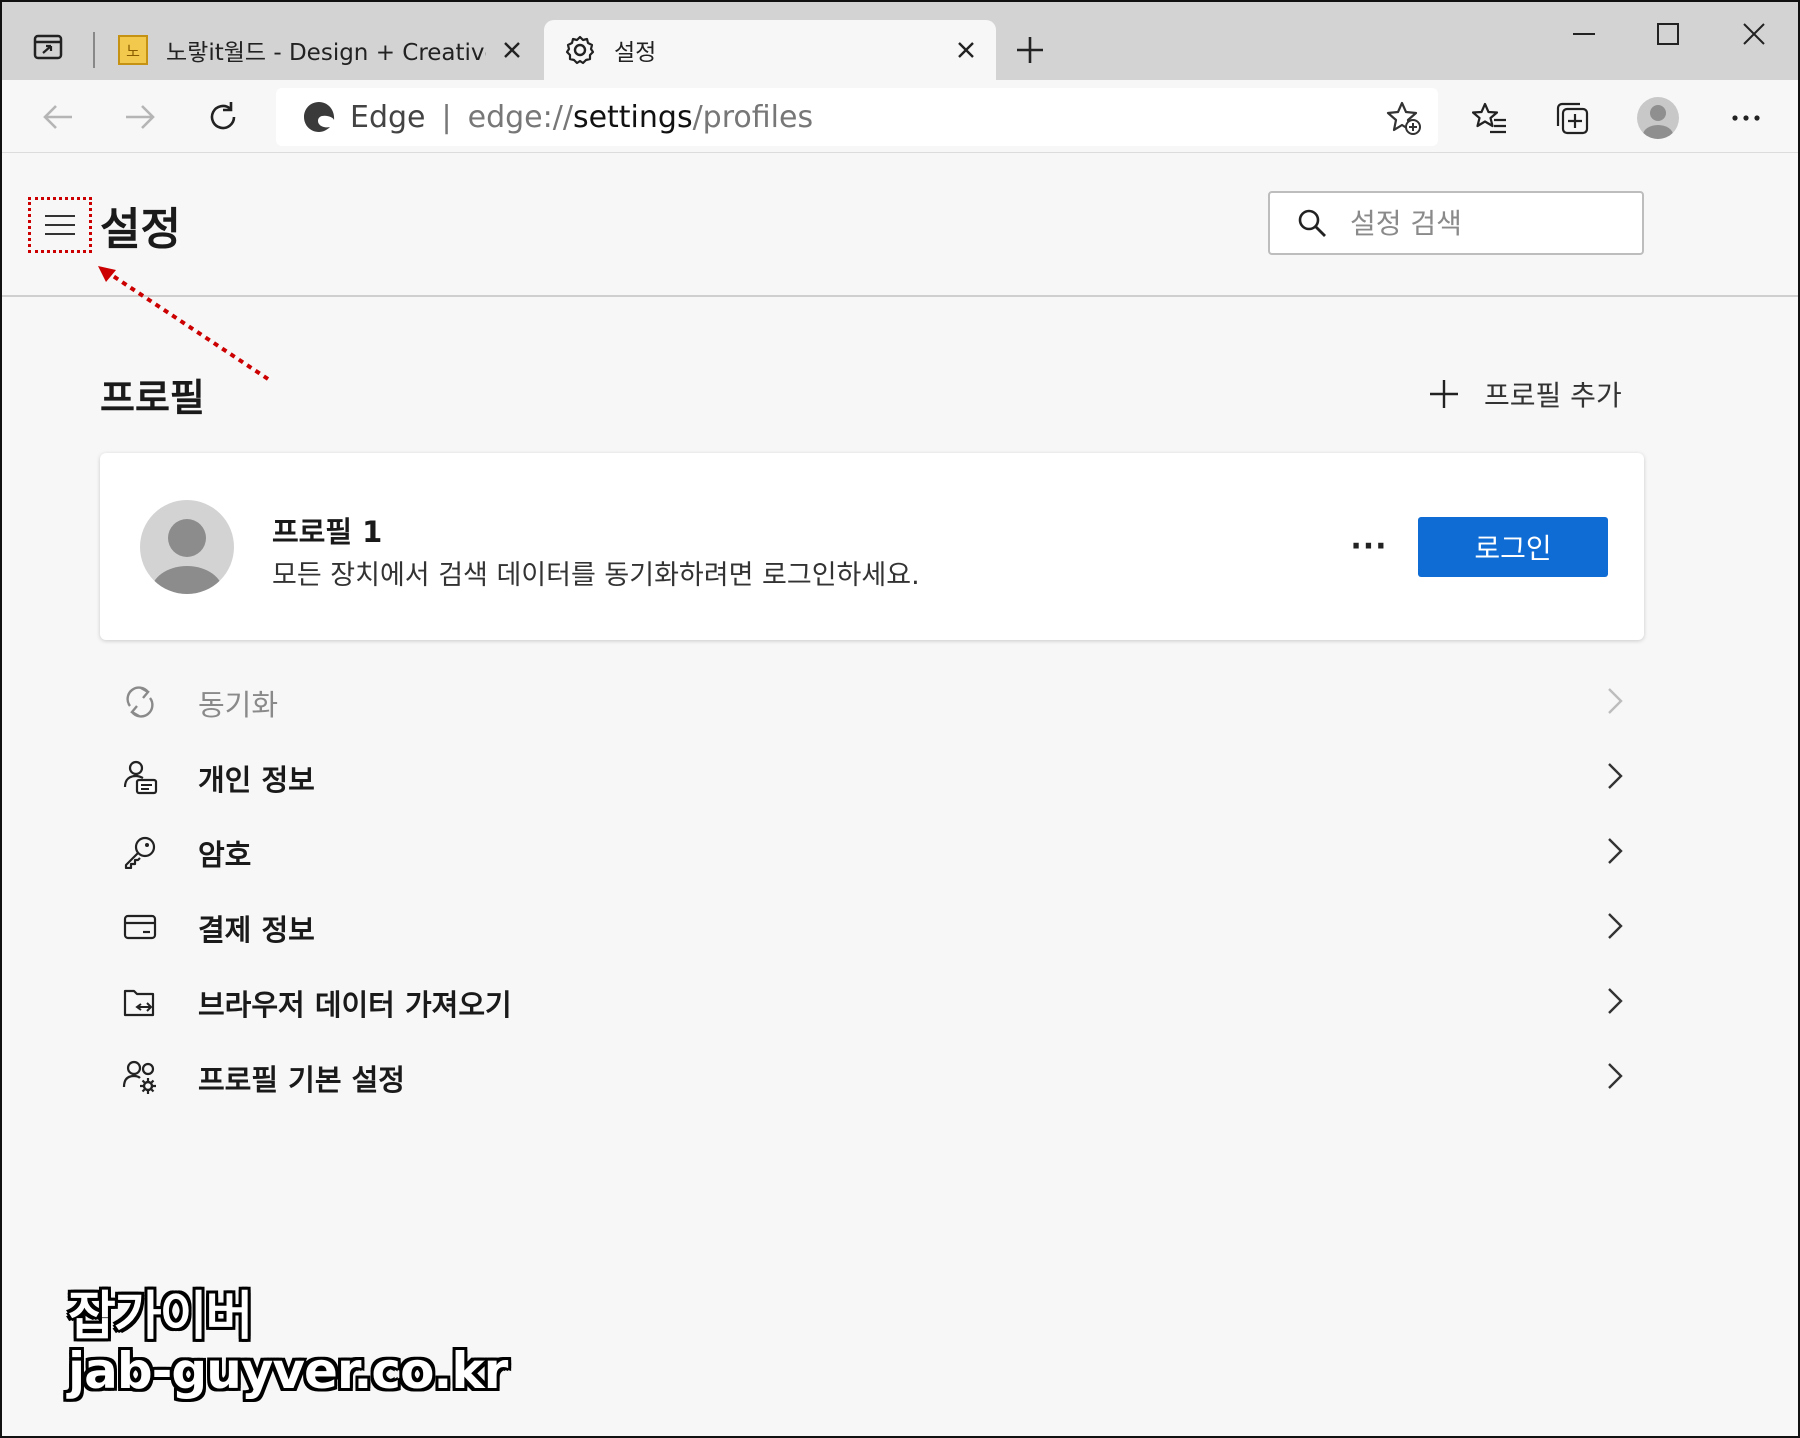 This screenshot has width=1800, height=1438. Describe the element at coordinates (1513, 547) in the screenshot. I see `login-button: 로그인` at that location.